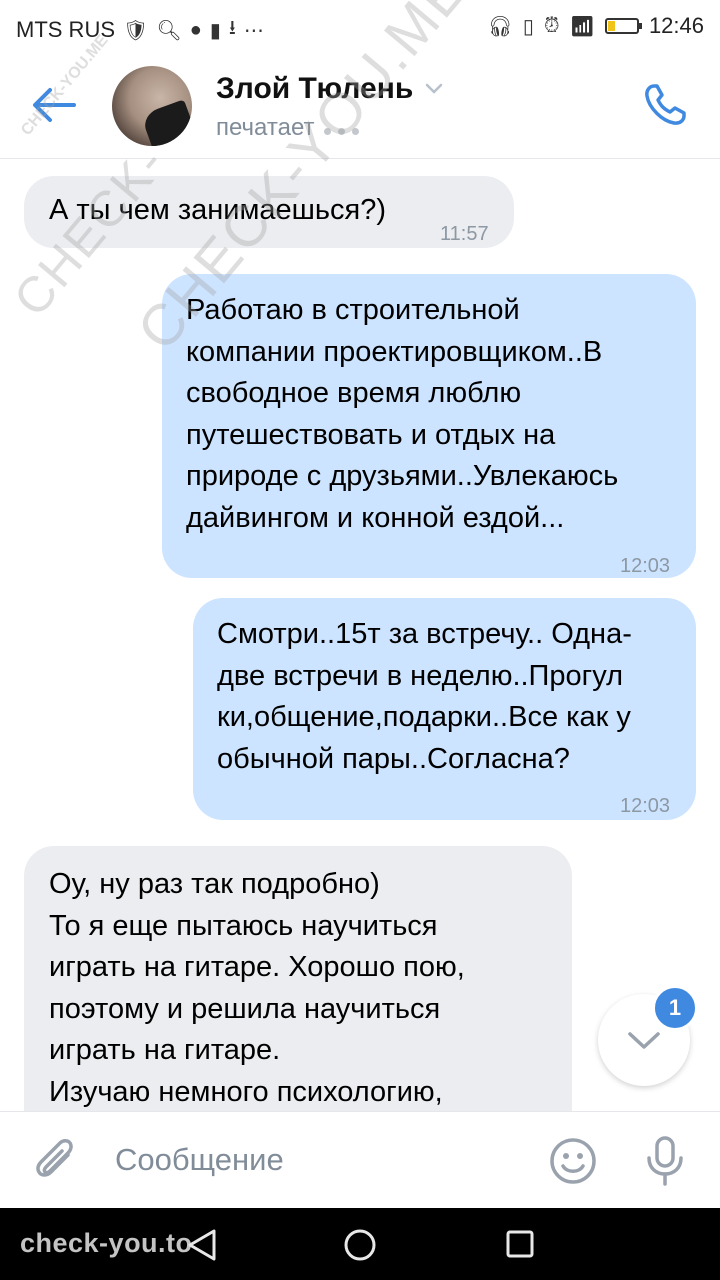  I want to click on alarm-icon: ⏰︎, so click(551, 25).